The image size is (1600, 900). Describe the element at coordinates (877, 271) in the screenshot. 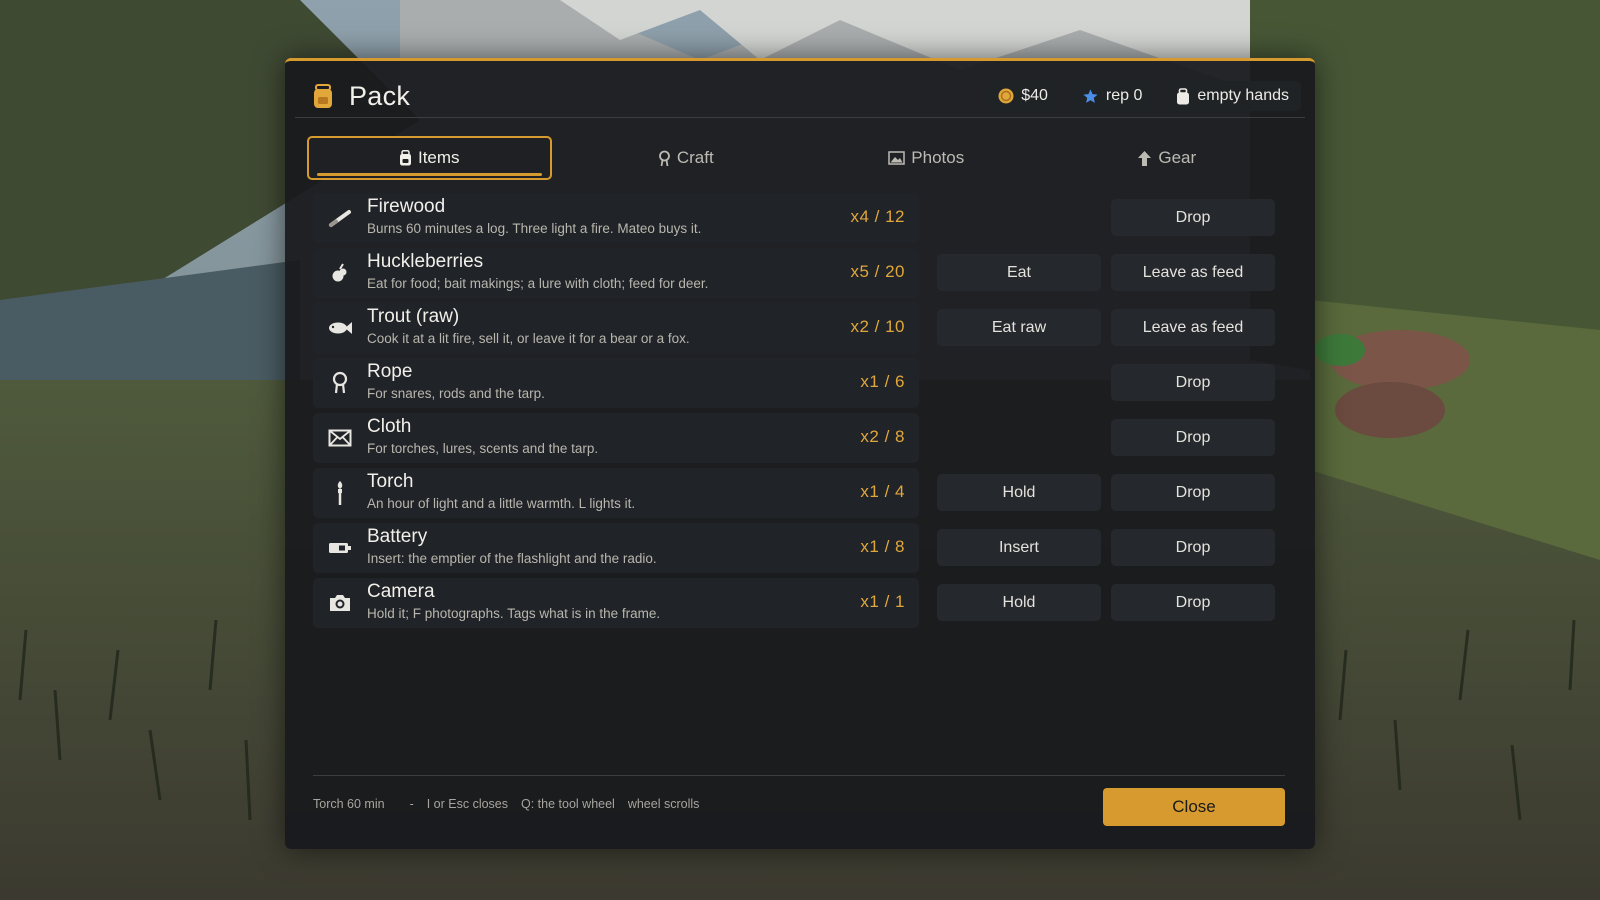

I see `item-count: x5 / 20` at that location.